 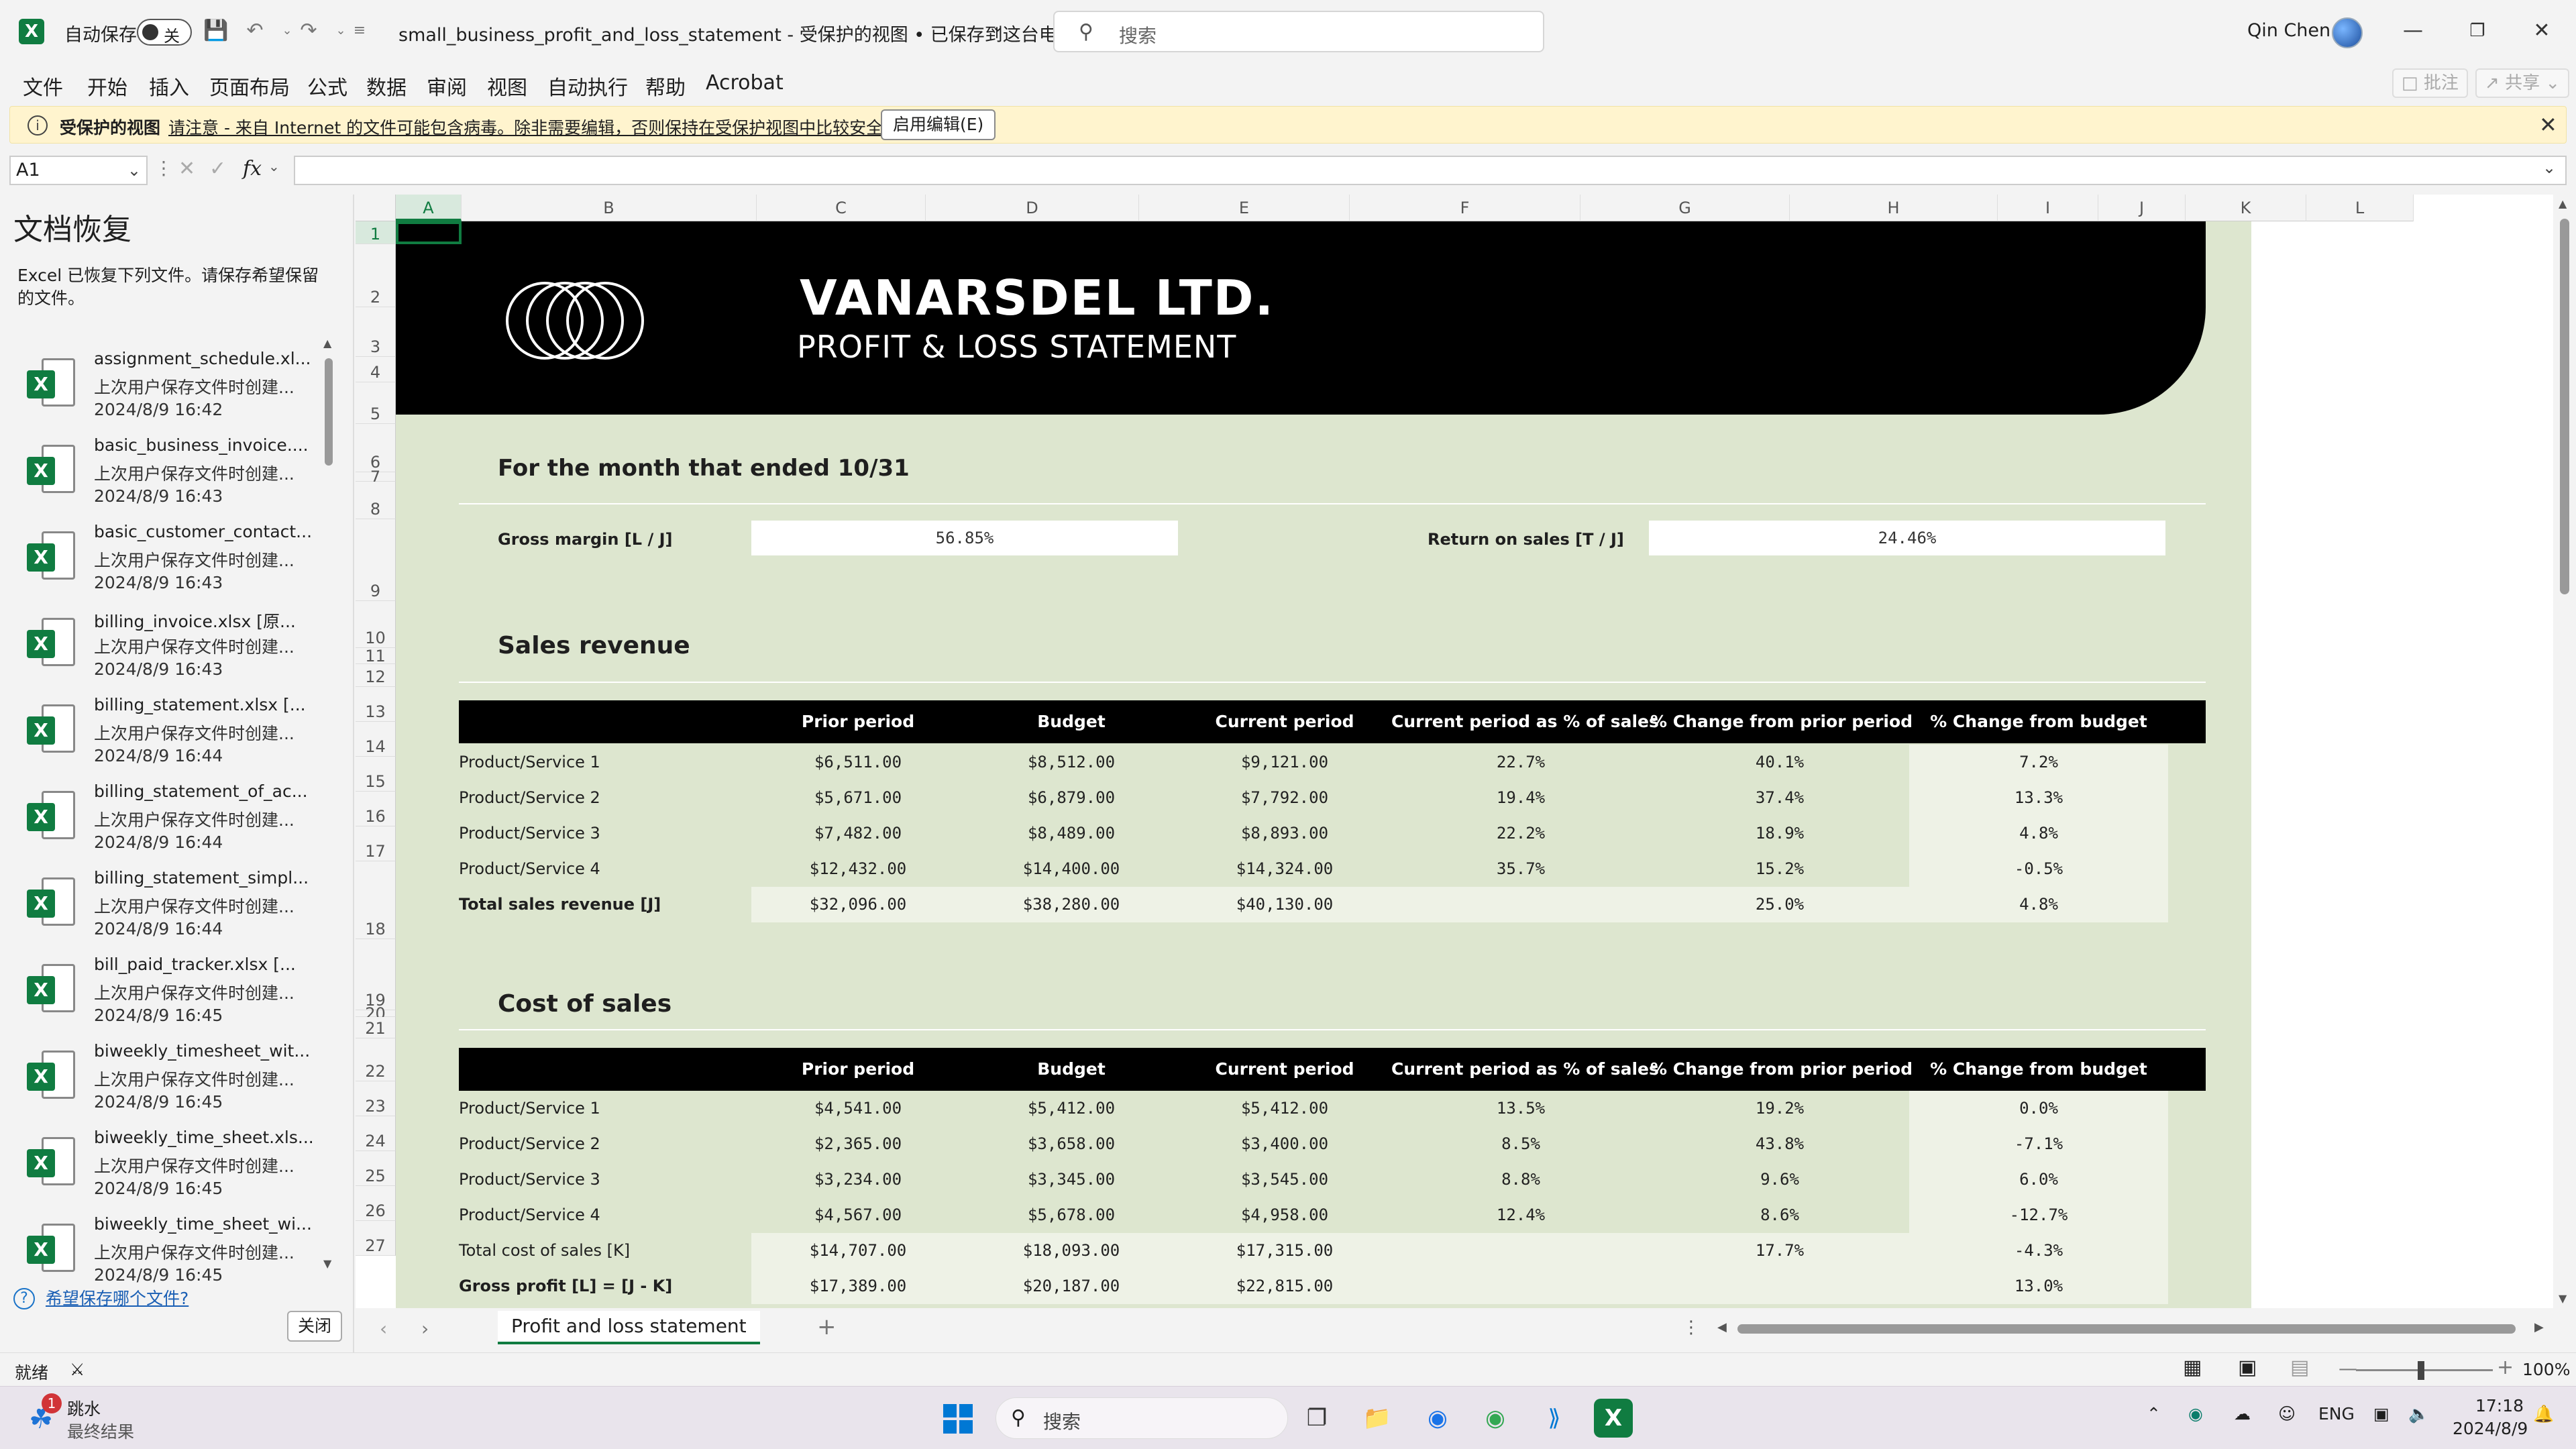 I want to click on menu-home: 开始, so click(x=107, y=86).